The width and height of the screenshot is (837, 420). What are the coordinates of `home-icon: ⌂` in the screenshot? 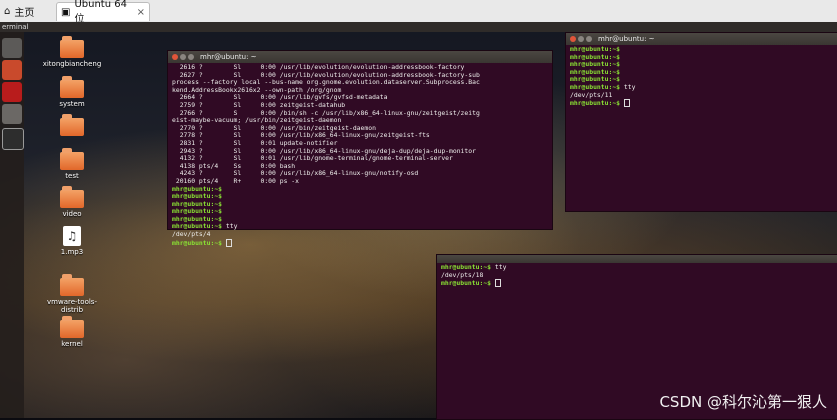 It's located at (7, 11).